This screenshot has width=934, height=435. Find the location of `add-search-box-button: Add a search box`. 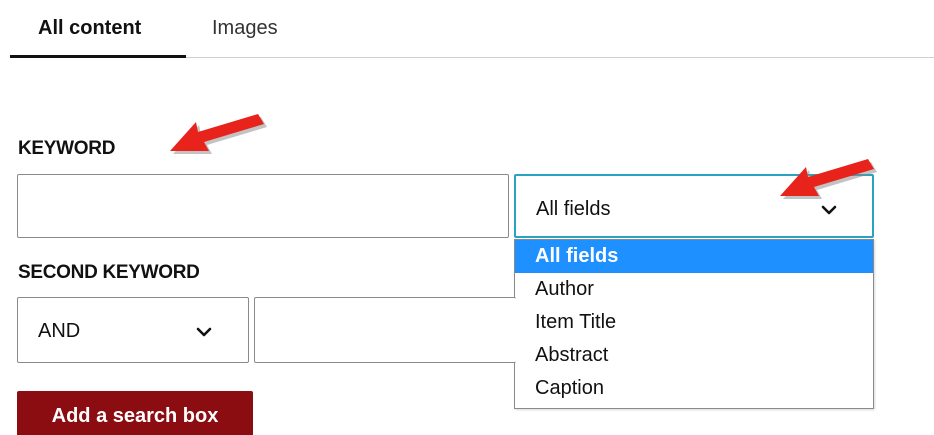

add-search-box-button: Add a search box is located at coordinates (135, 413).